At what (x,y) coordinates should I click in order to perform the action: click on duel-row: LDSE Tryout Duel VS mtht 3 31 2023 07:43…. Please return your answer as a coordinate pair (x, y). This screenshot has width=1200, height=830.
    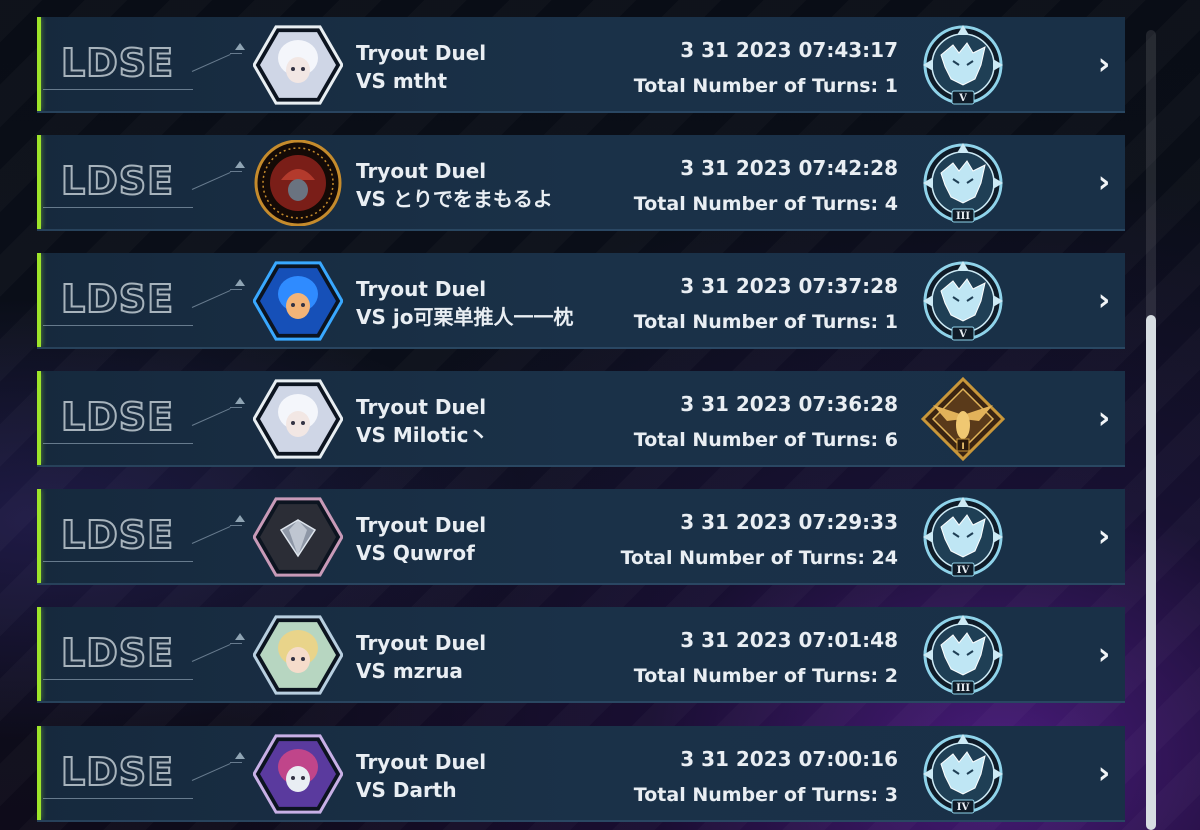
    Looking at the image, I should click on (581, 65).